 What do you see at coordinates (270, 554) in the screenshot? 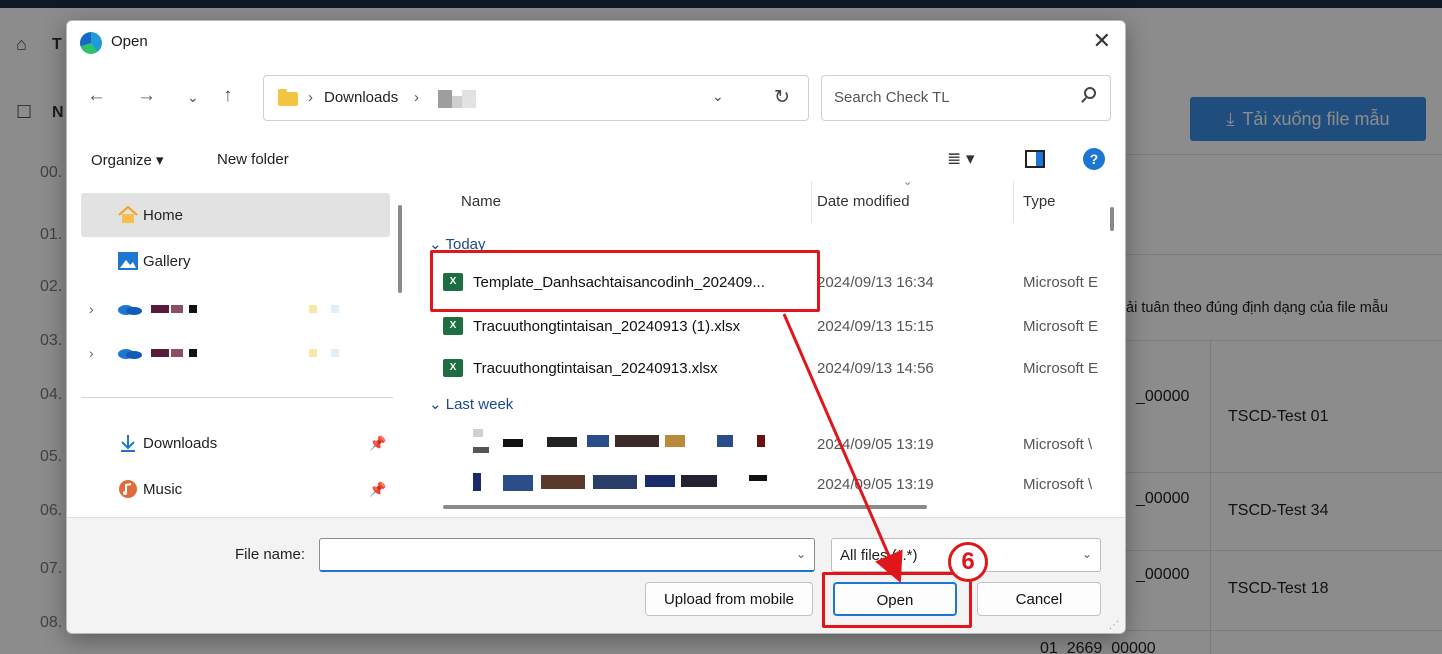
I see `file-name-label: File name:` at bounding box center [270, 554].